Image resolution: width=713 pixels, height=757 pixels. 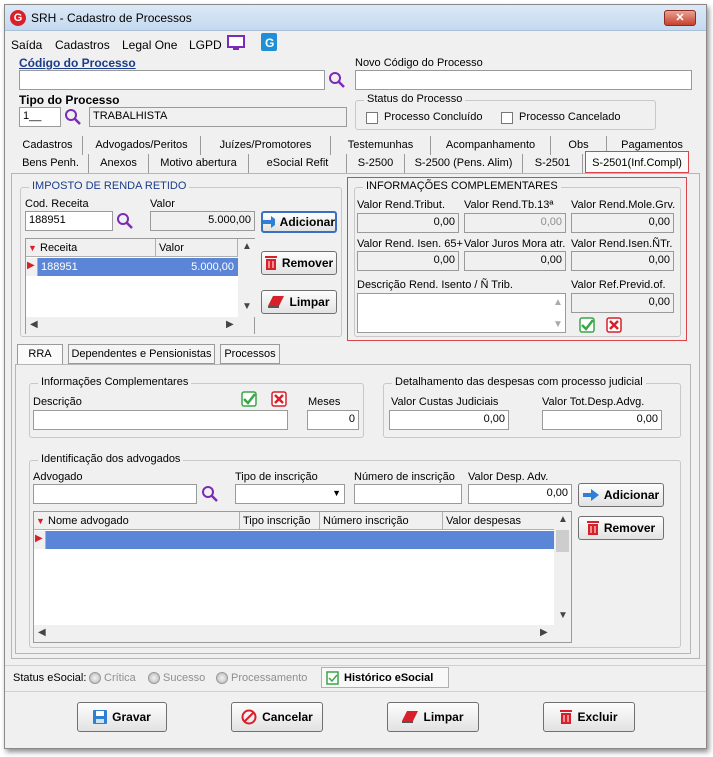 I want to click on advogados-vscrollbar: ▲ ▼, so click(x=562, y=568).